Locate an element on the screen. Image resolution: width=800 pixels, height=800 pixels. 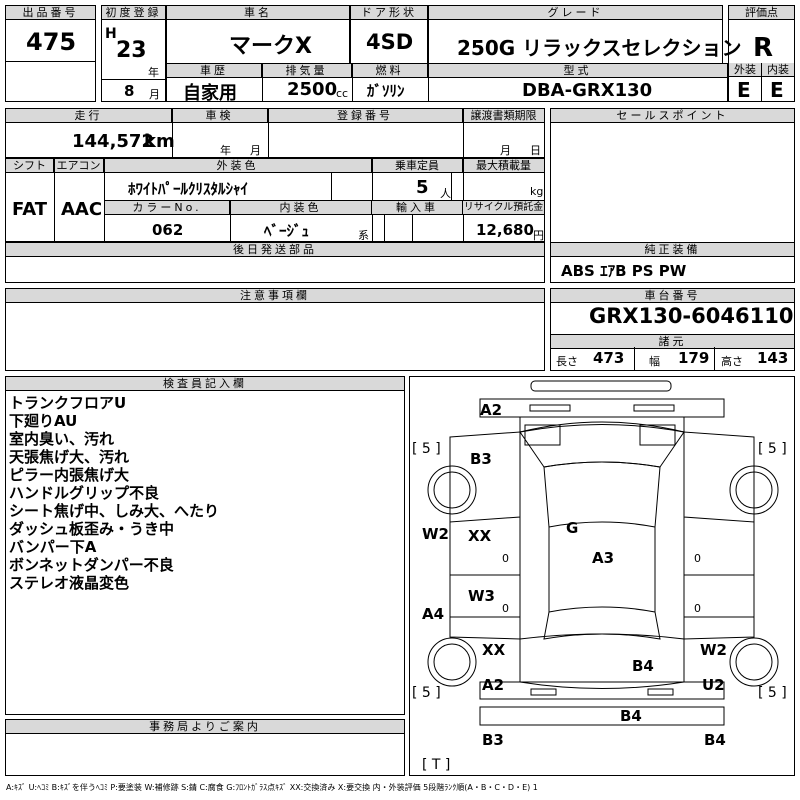
mileage-unit: km is located at coordinates (159, 141).